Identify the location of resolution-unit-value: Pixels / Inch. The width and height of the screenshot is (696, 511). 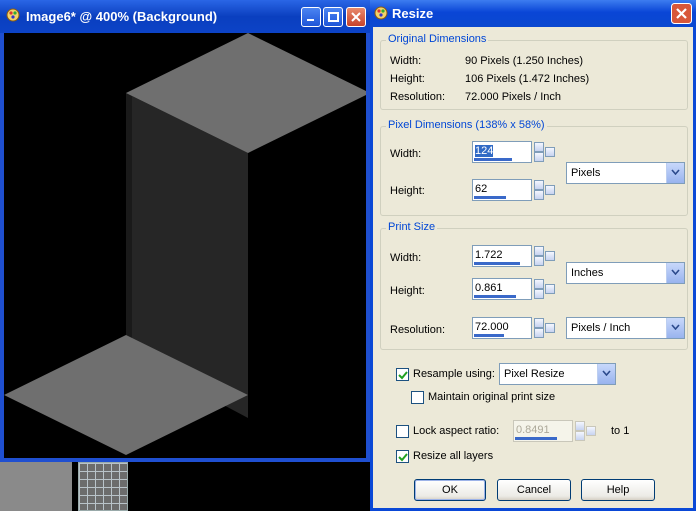
(601, 328).